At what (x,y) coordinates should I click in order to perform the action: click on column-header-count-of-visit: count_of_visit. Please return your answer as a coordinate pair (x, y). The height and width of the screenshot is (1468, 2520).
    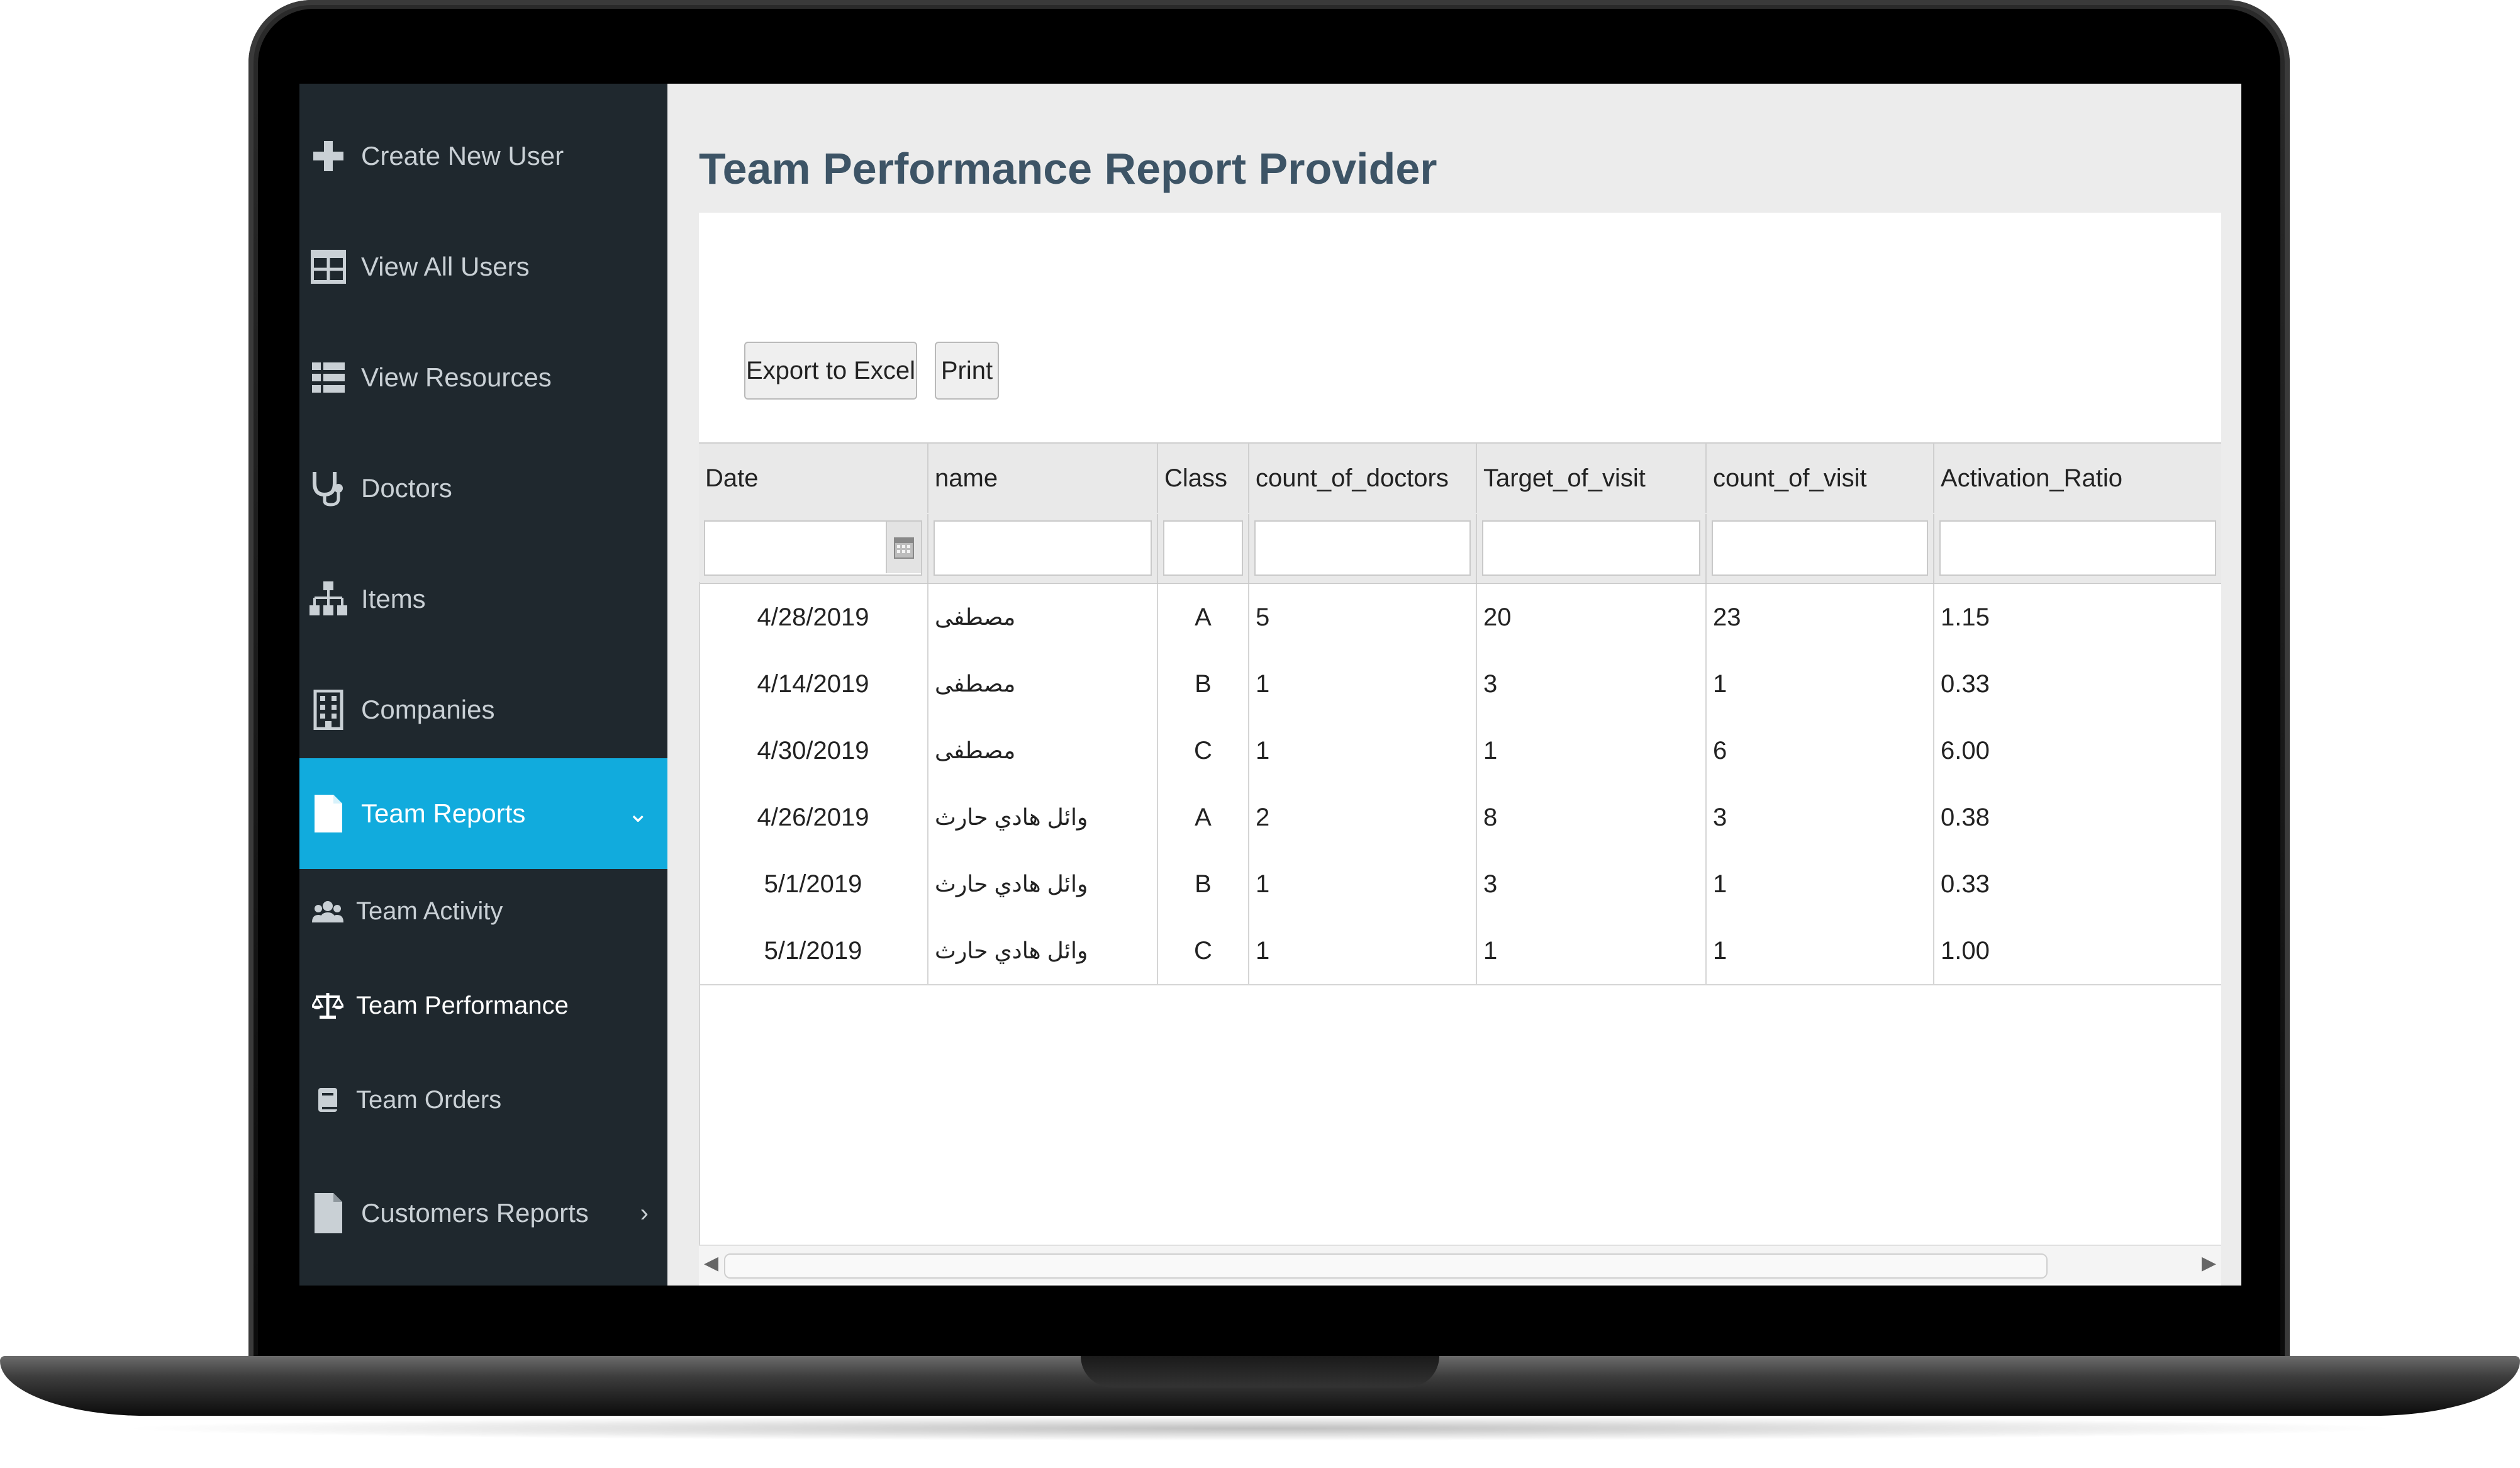
    Looking at the image, I should click on (1820, 478).